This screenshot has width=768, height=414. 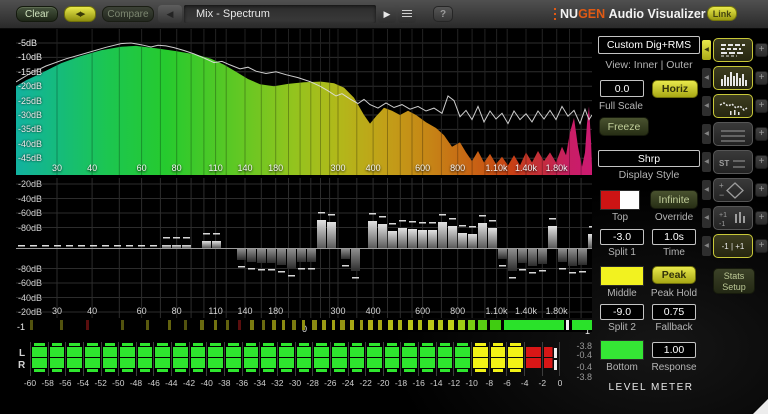 I want to click on meter-peak-hold-tick-left, so click(x=555, y=353).